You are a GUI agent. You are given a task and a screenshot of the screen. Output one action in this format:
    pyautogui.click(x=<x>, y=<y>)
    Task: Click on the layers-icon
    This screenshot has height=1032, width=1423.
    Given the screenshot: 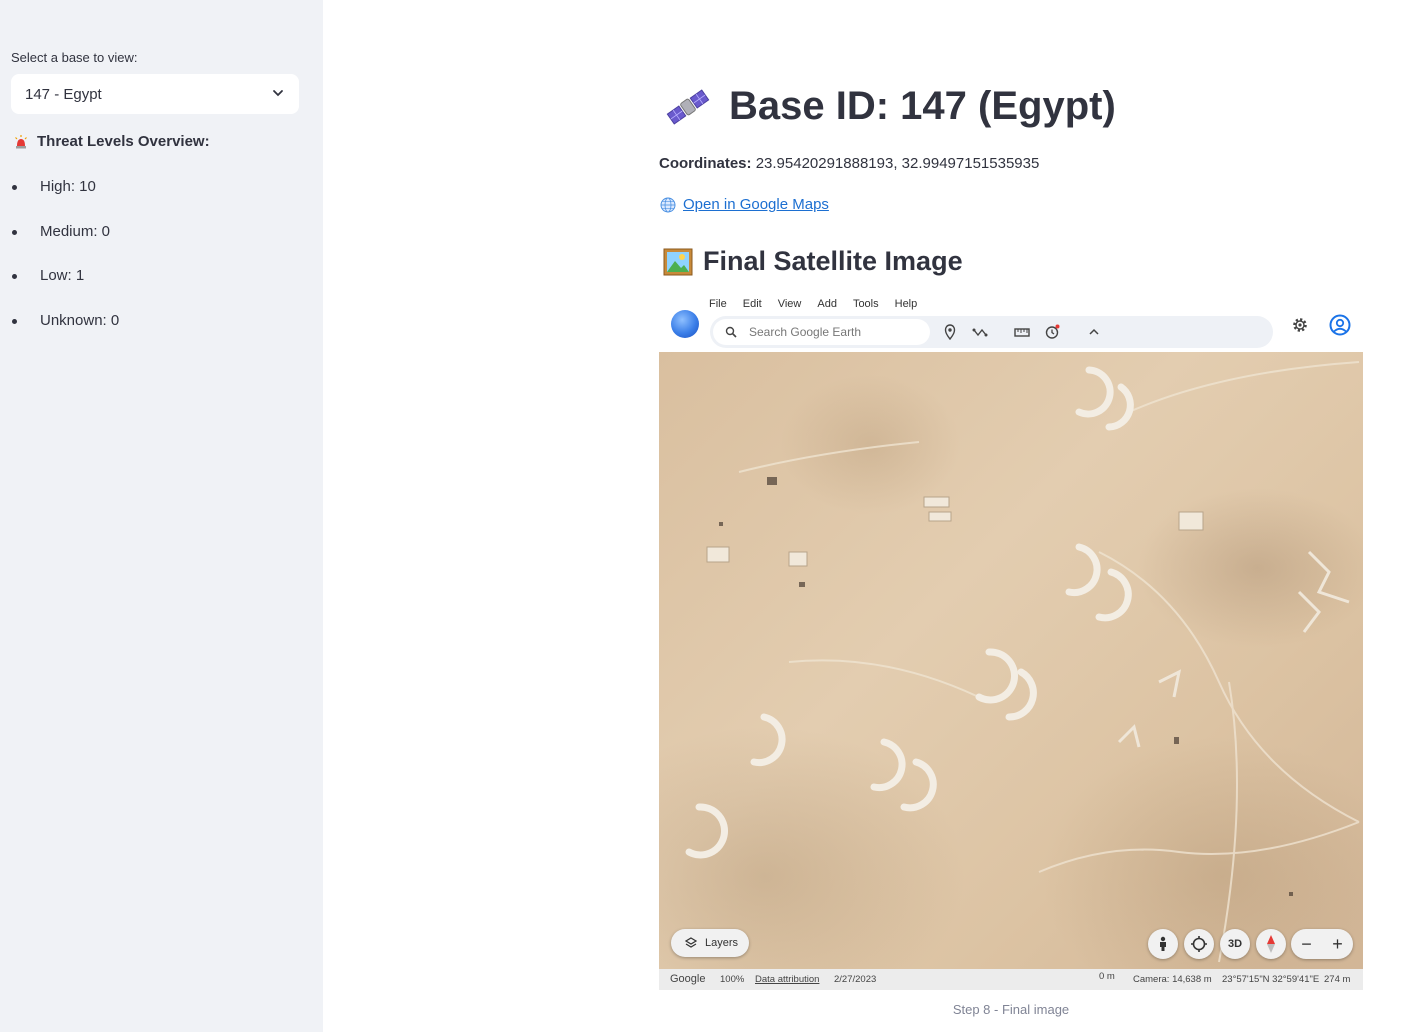 What is the action you would take?
    pyautogui.click(x=691, y=942)
    